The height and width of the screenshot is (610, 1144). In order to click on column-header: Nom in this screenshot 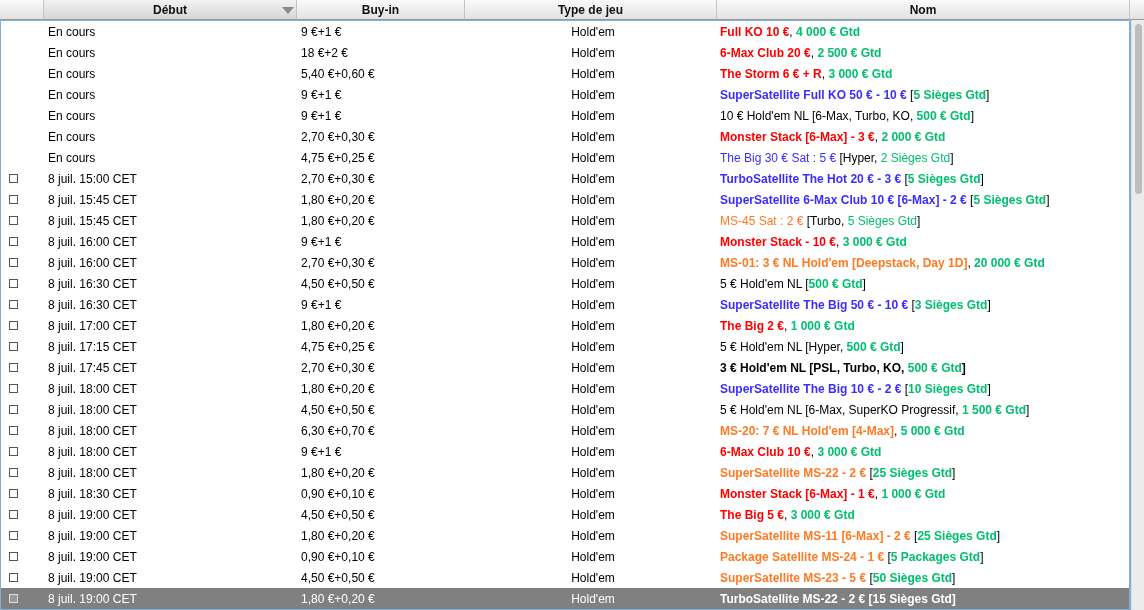, I will do `click(923, 10)`.